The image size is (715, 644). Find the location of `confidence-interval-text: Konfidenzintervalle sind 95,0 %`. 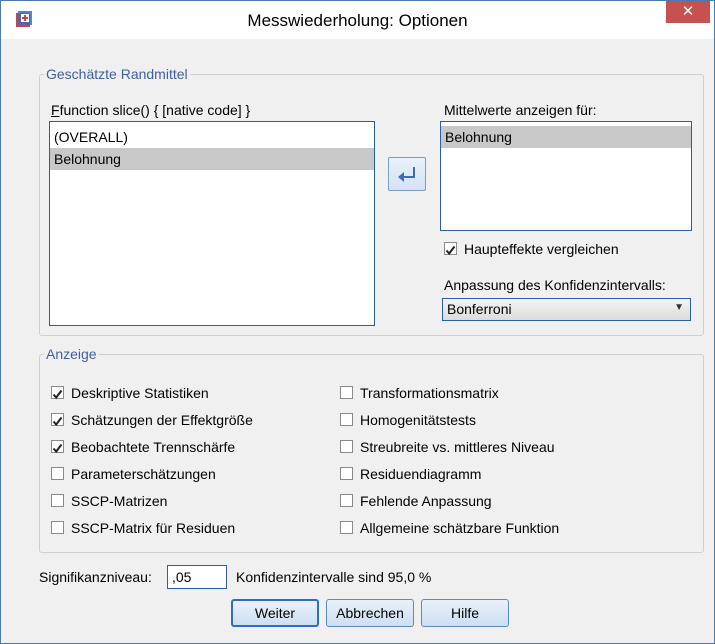

confidence-interval-text: Konfidenzintervalle sind 95,0 % is located at coordinates (334, 577).